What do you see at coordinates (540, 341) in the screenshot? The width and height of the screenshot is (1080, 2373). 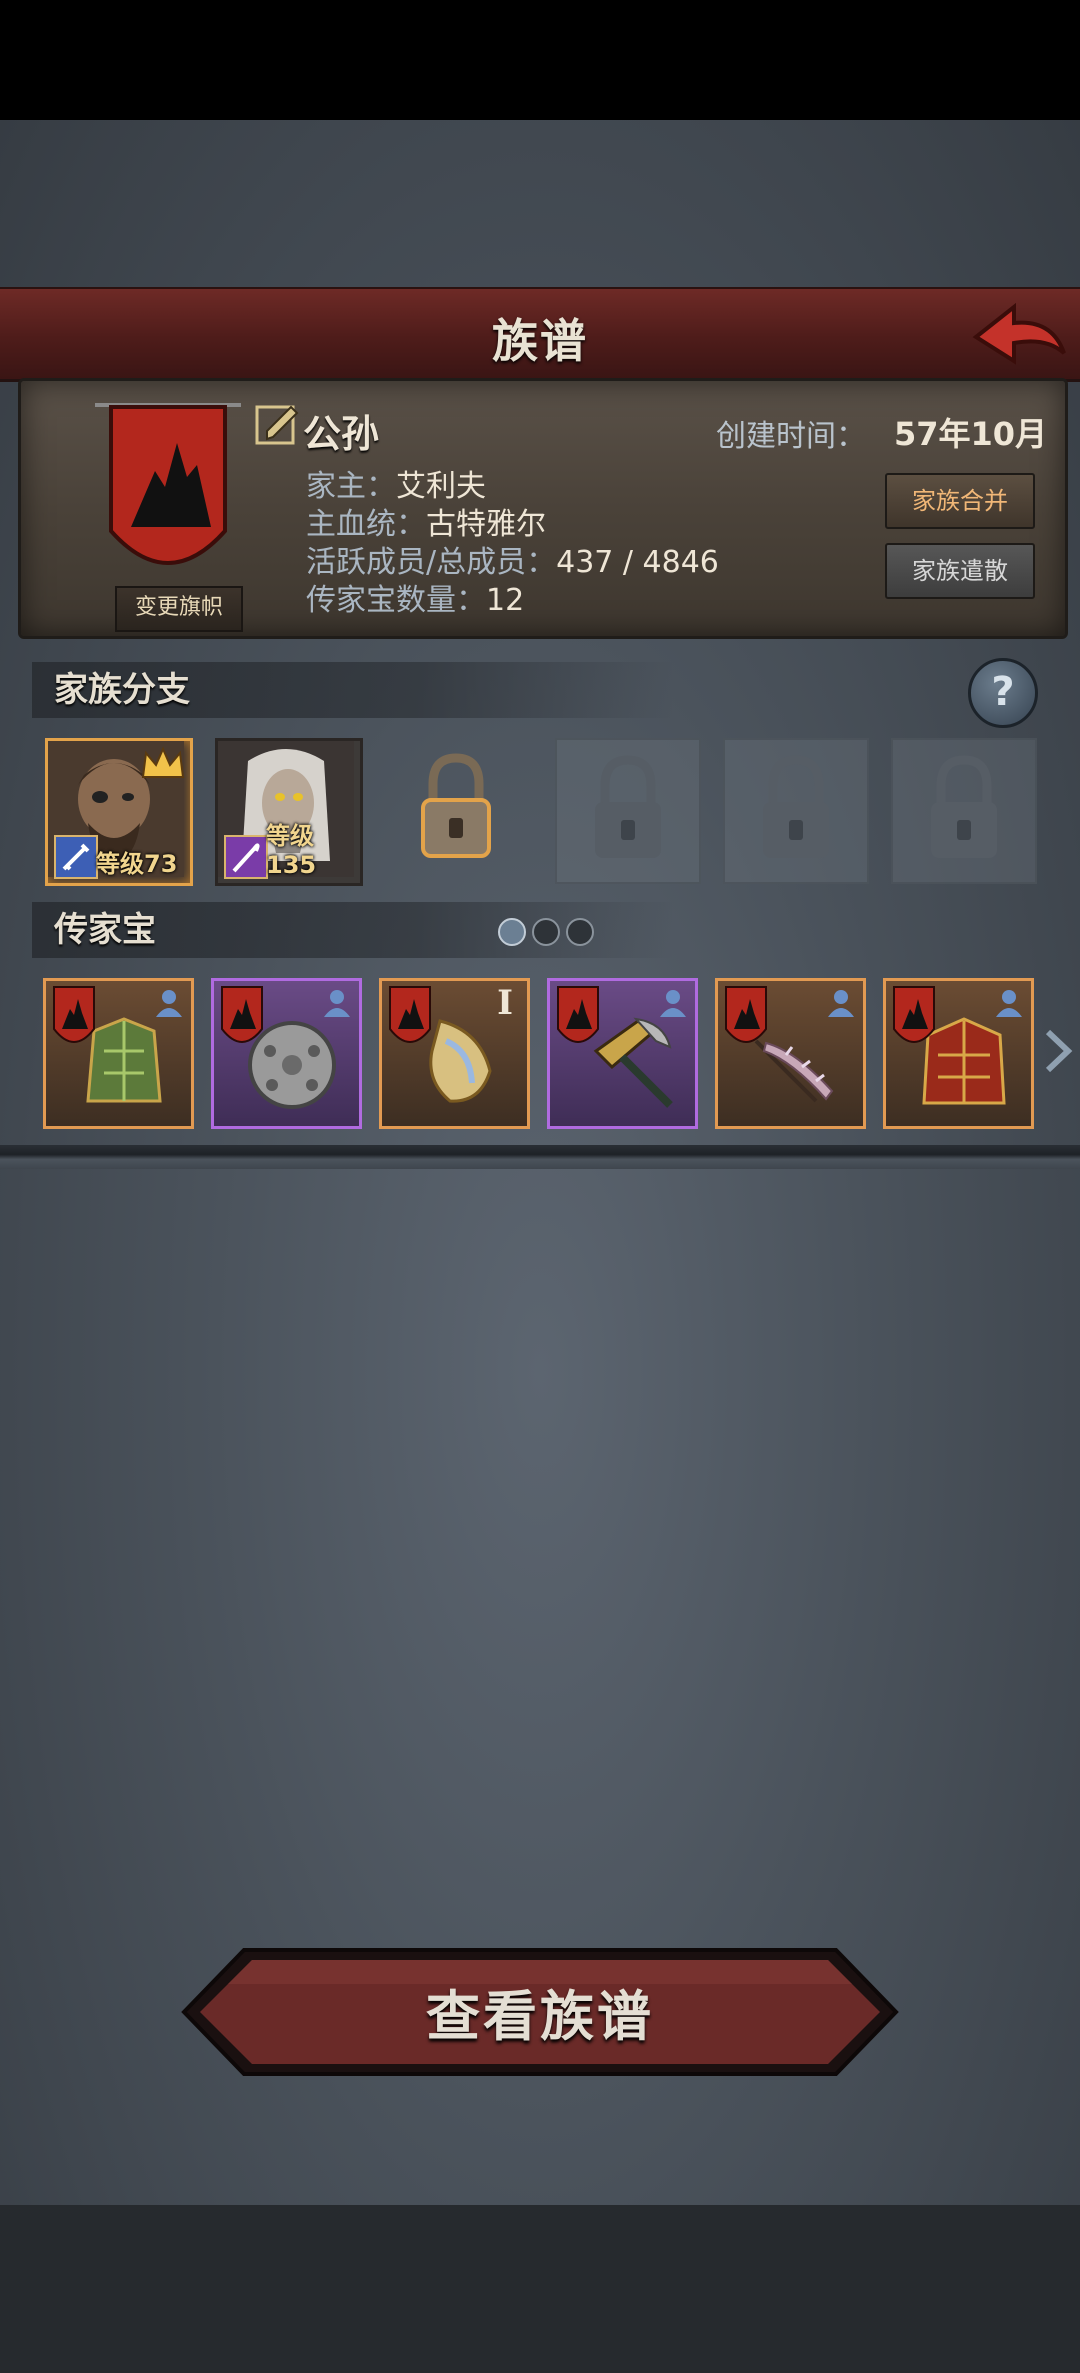 I see `page-title: 族谱` at bounding box center [540, 341].